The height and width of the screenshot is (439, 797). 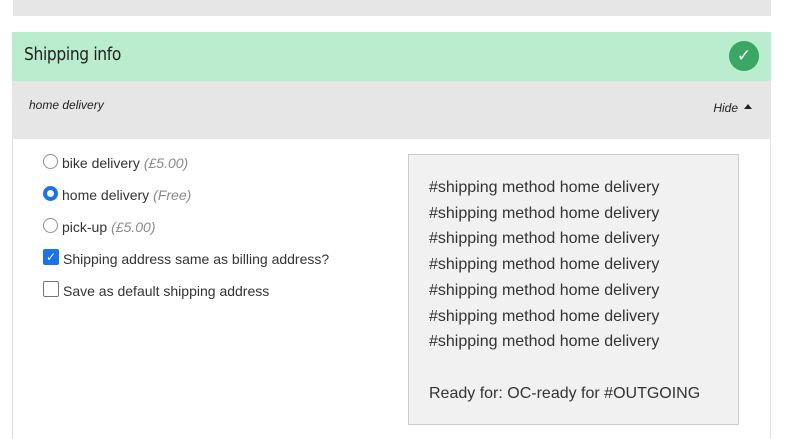 I want to click on save-default-checkbox, so click(x=51, y=289).